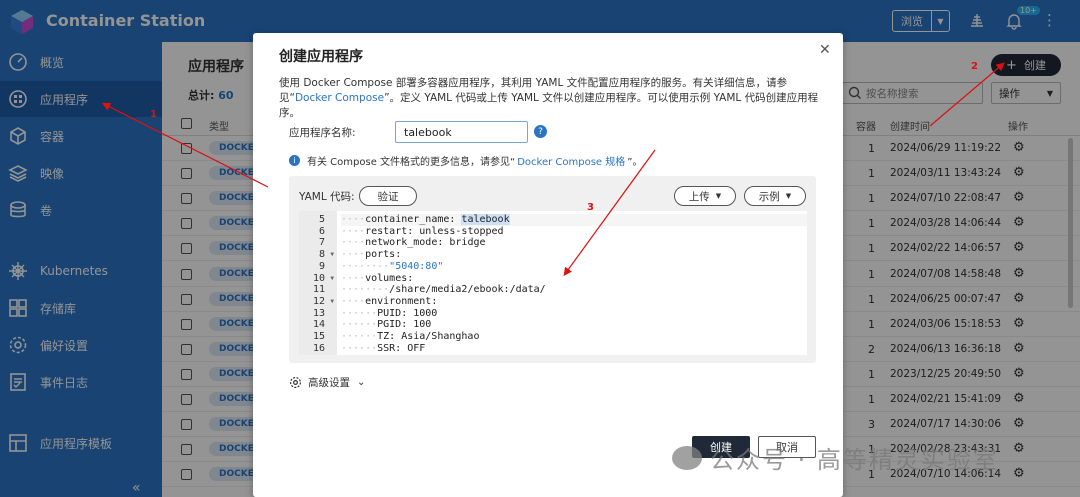 Image resolution: width=1080 pixels, height=497 pixels. Describe the element at coordinates (389, 278) in the screenshot. I see `code-text: volumes:` at that location.